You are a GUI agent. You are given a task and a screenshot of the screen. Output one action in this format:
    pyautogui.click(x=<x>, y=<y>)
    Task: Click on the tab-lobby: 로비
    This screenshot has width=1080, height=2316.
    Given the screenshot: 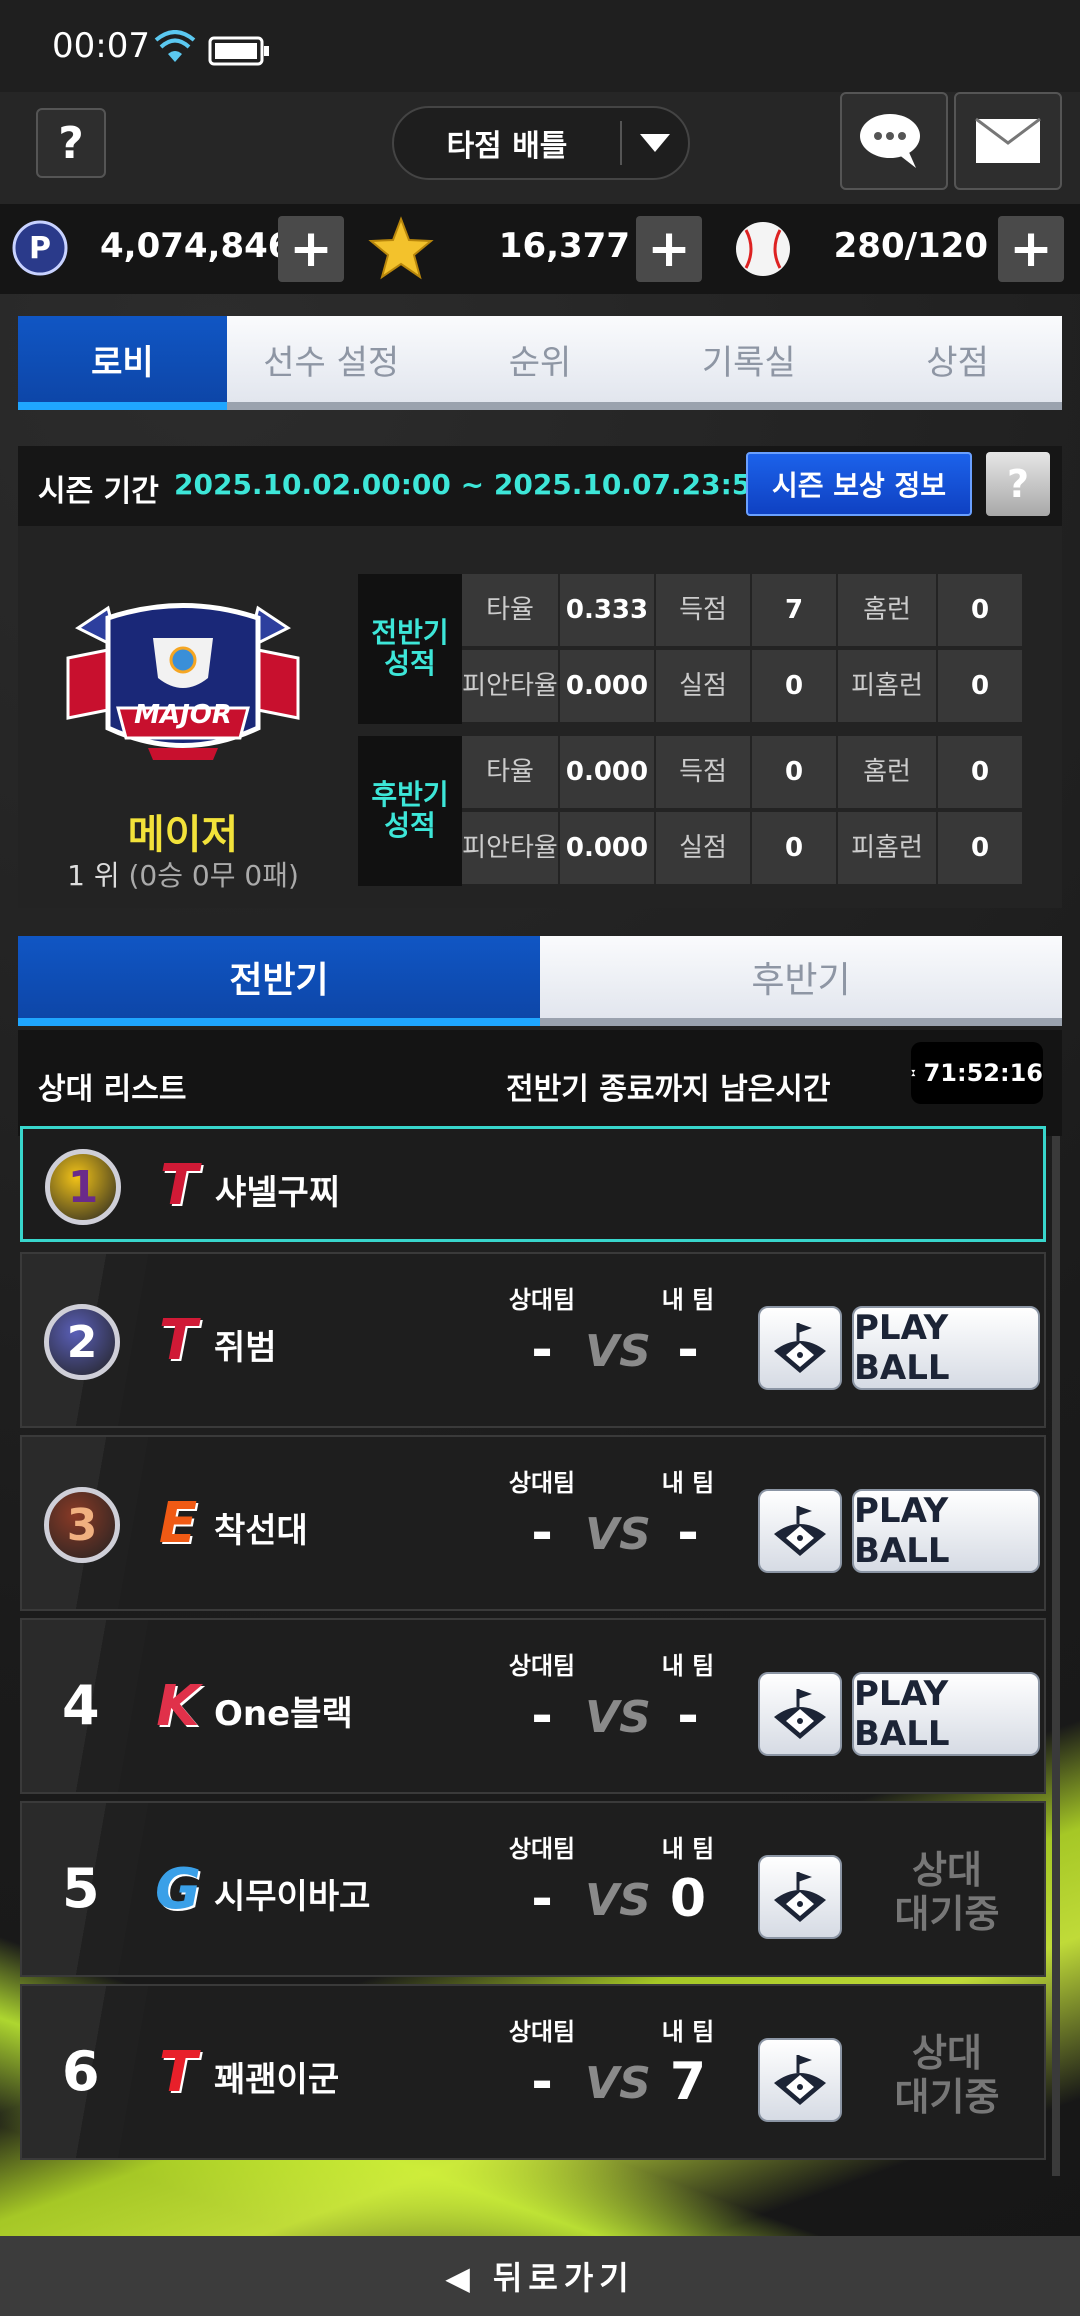 What is the action you would take?
    pyautogui.click(x=122, y=363)
    